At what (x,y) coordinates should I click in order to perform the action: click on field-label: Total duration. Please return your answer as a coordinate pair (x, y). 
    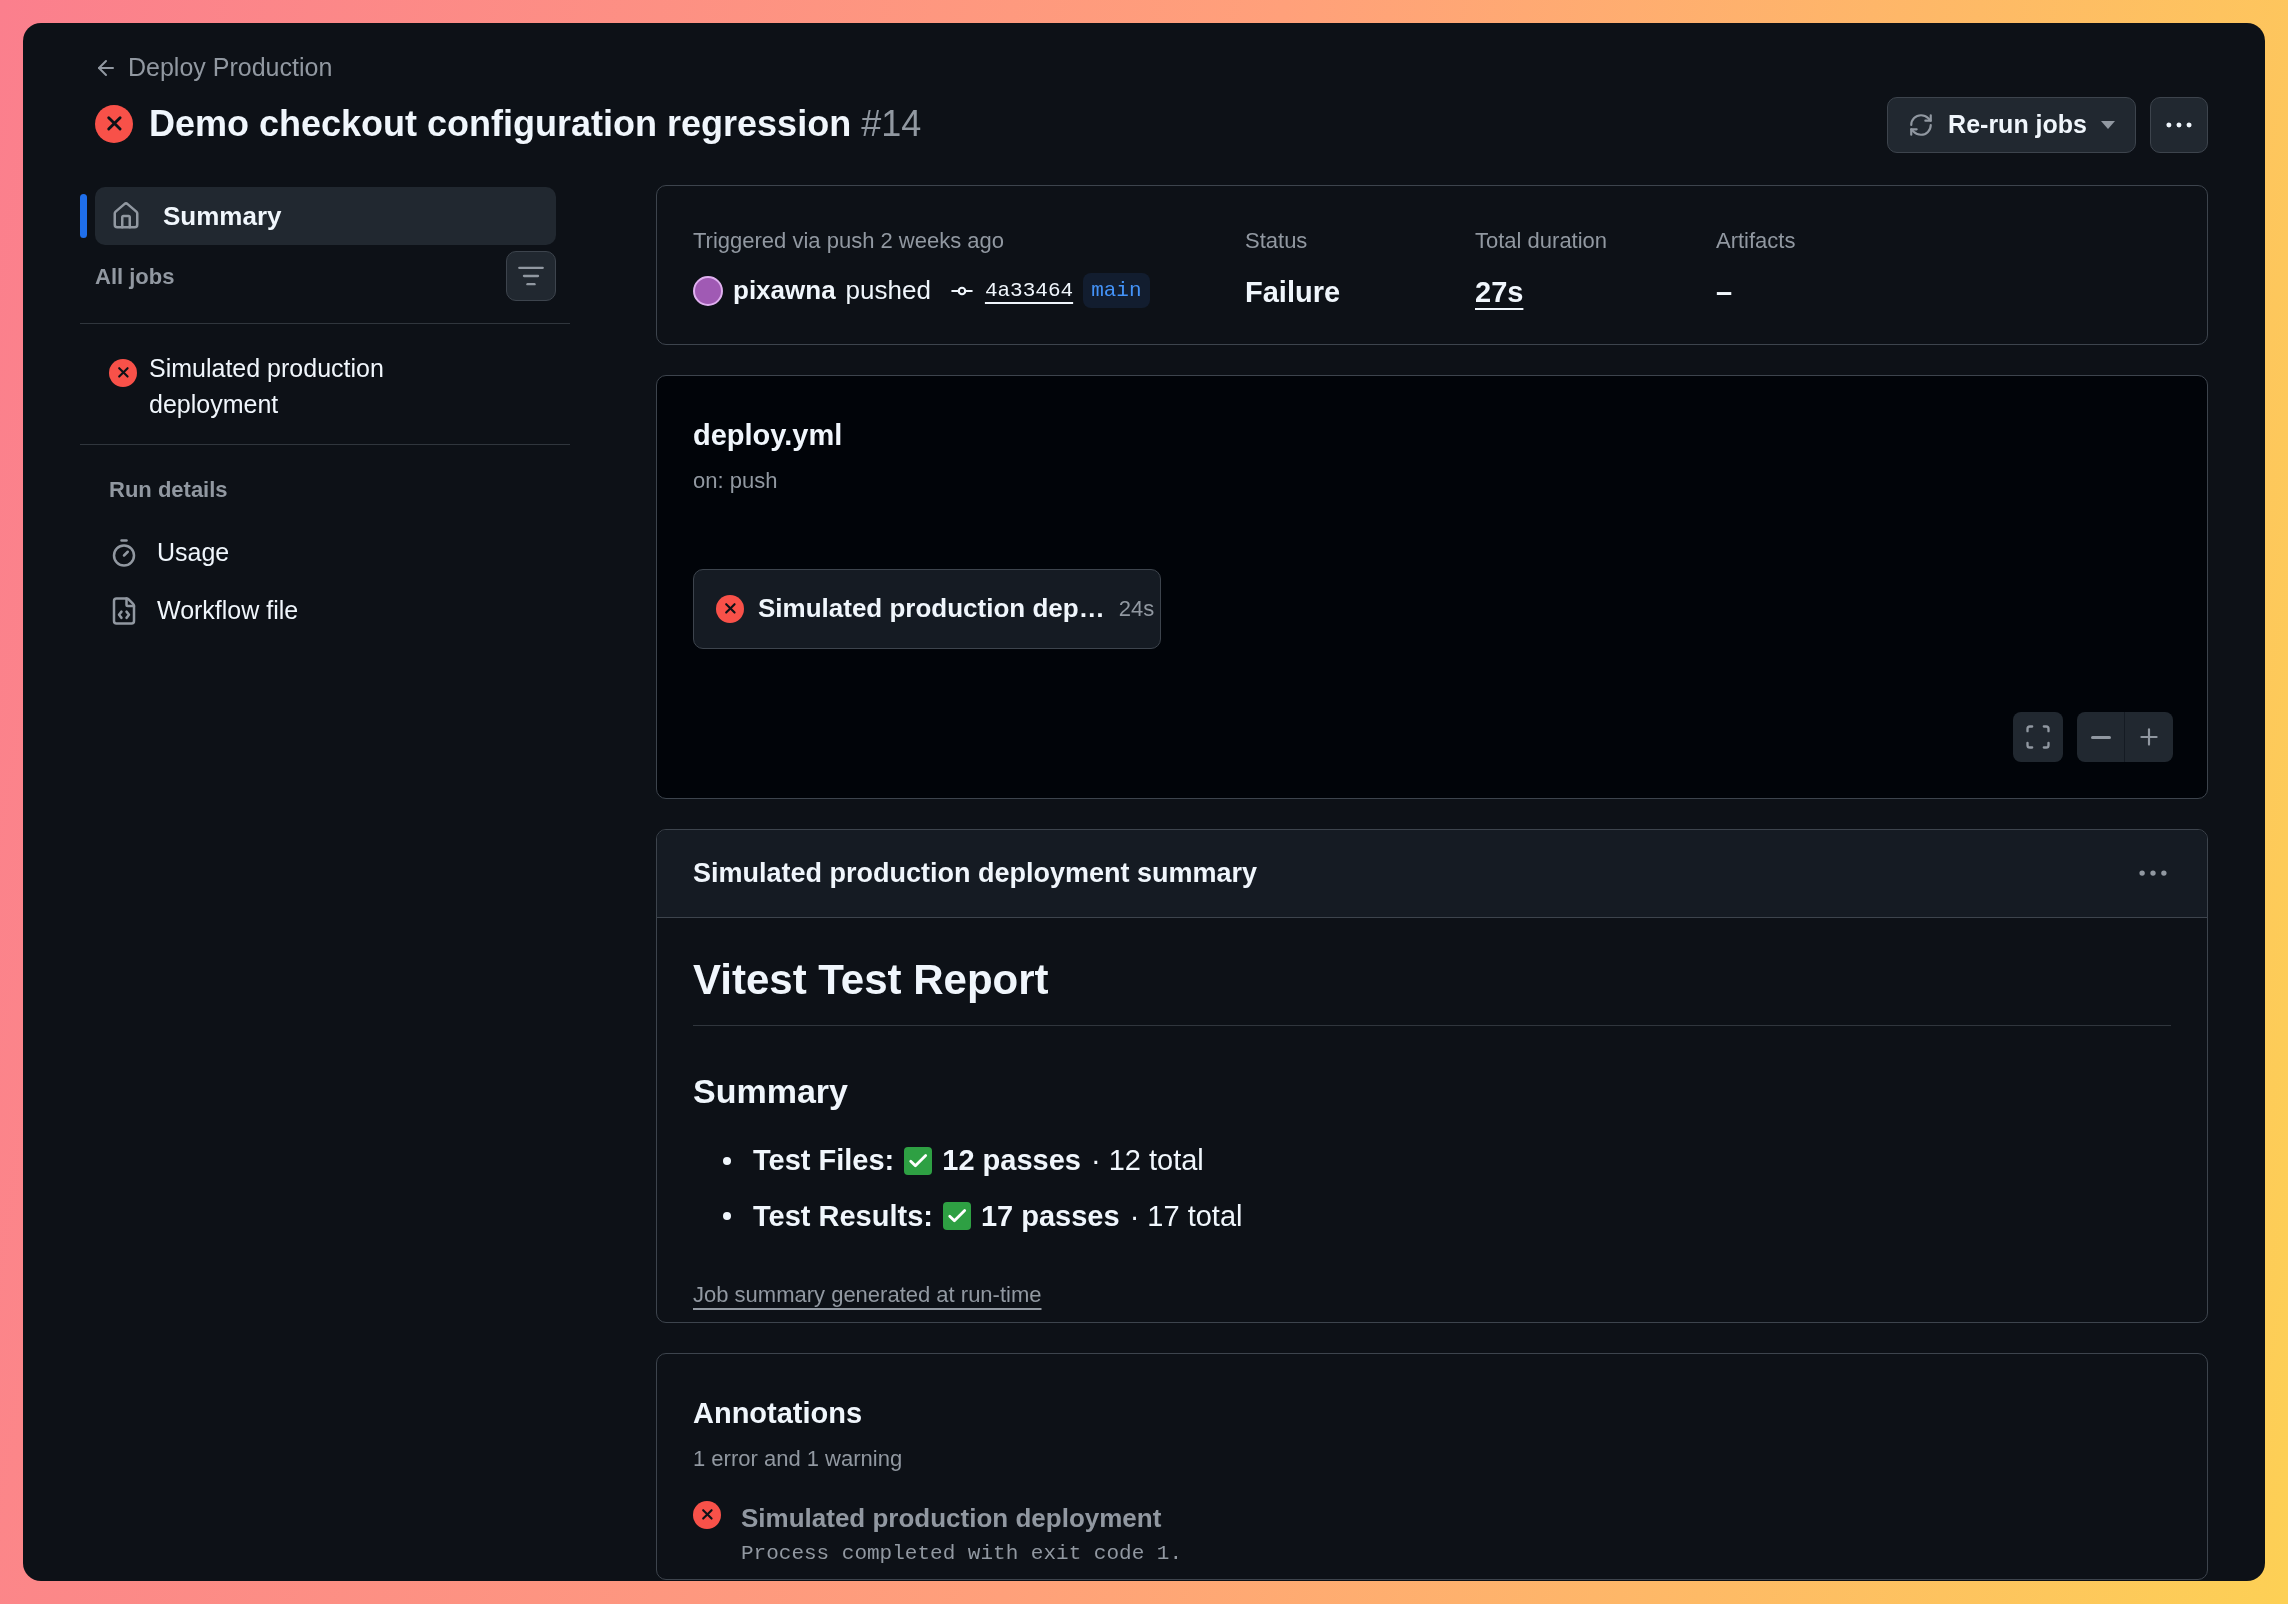
    Looking at the image, I should click on (1542, 241).